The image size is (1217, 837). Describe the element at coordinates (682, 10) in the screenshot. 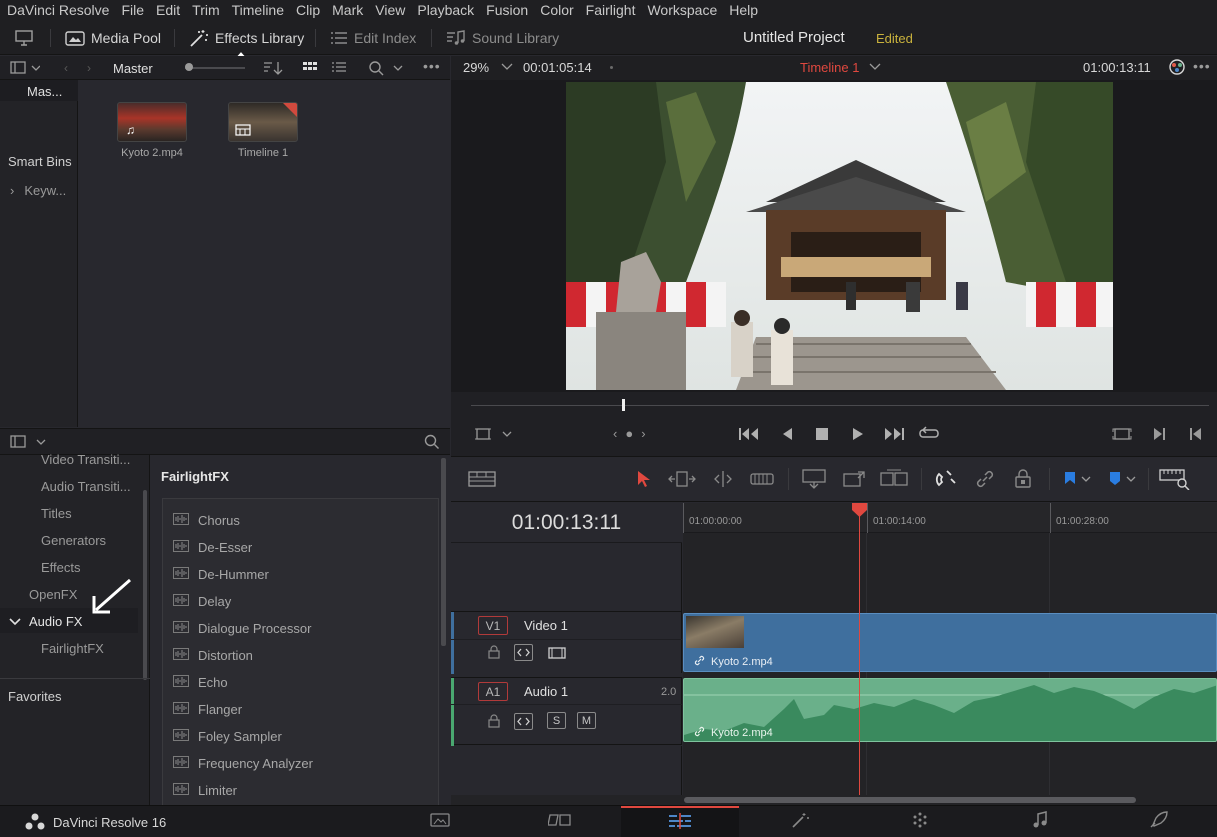

I see `menu-workspace: Workspace` at that location.